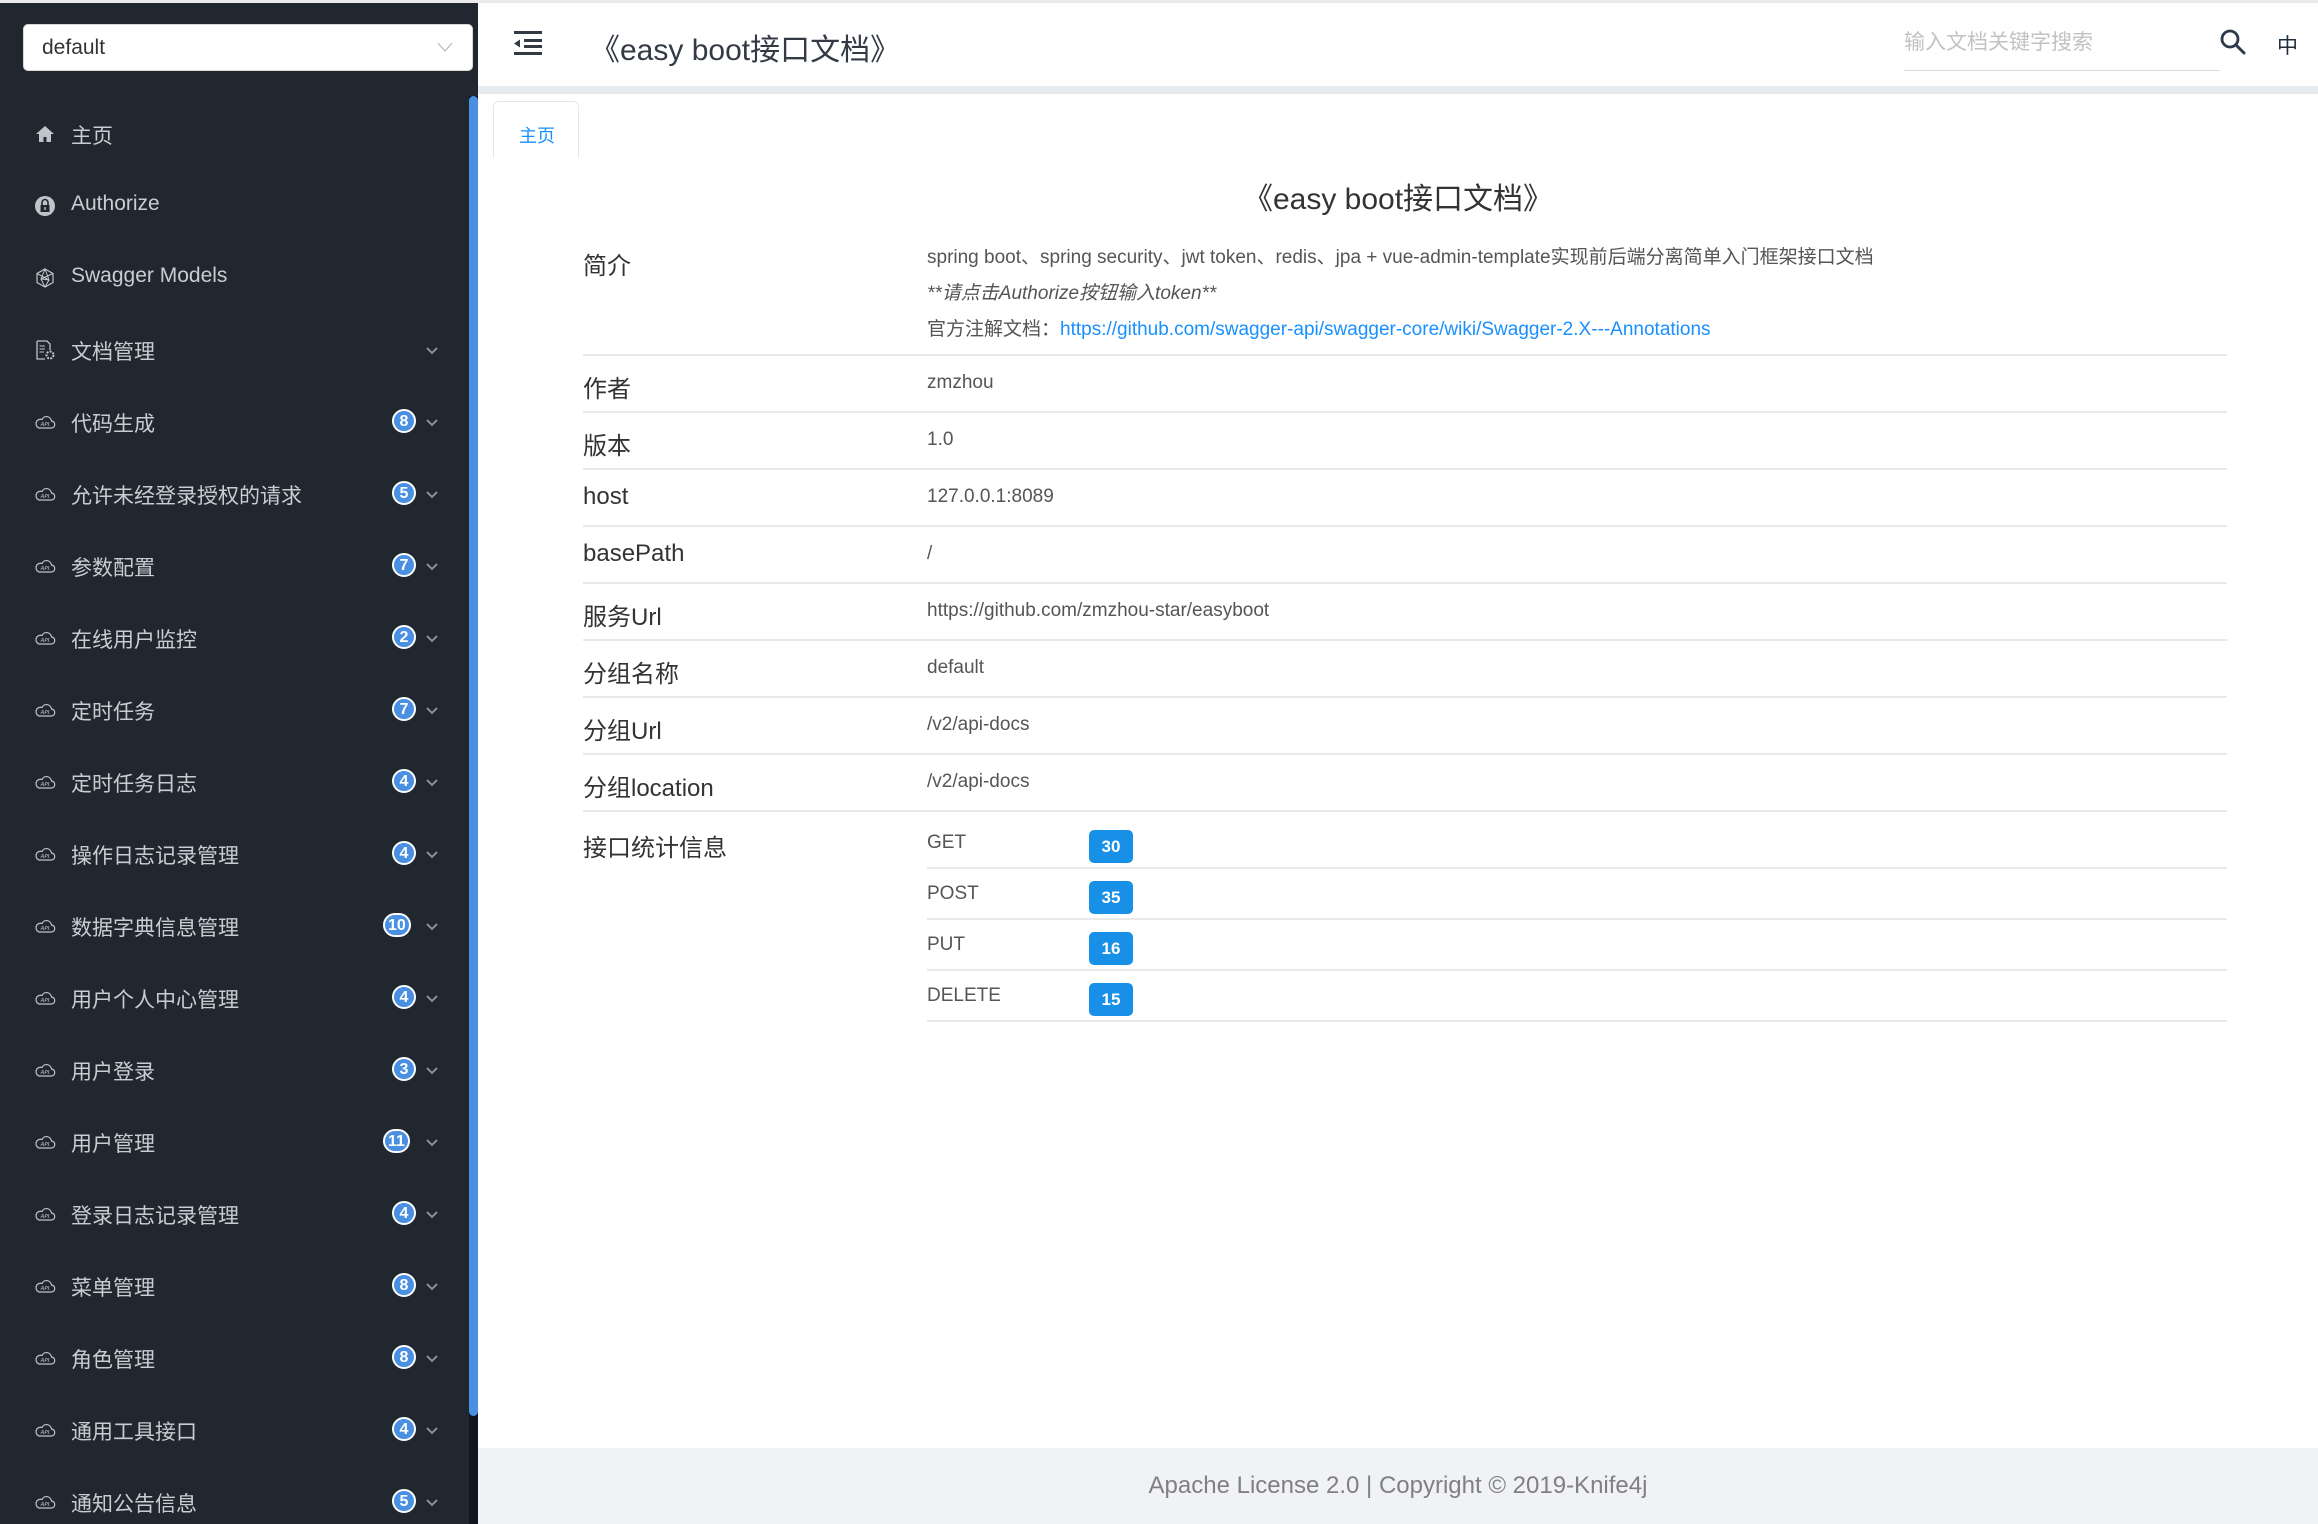 This screenshot has height=1524, width=2318. What do you see at coordinates (994, 329) in the screenshot?
I see `annotations-prefix: 官方注解文档：` at bounding box center [994, 329].